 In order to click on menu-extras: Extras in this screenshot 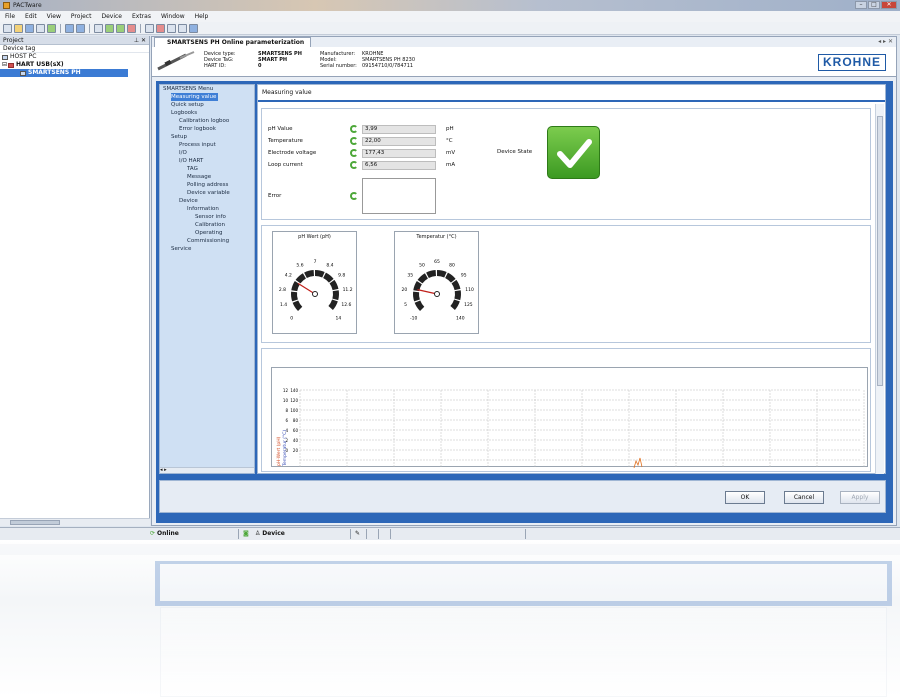, I will do `click(141, 16)`.